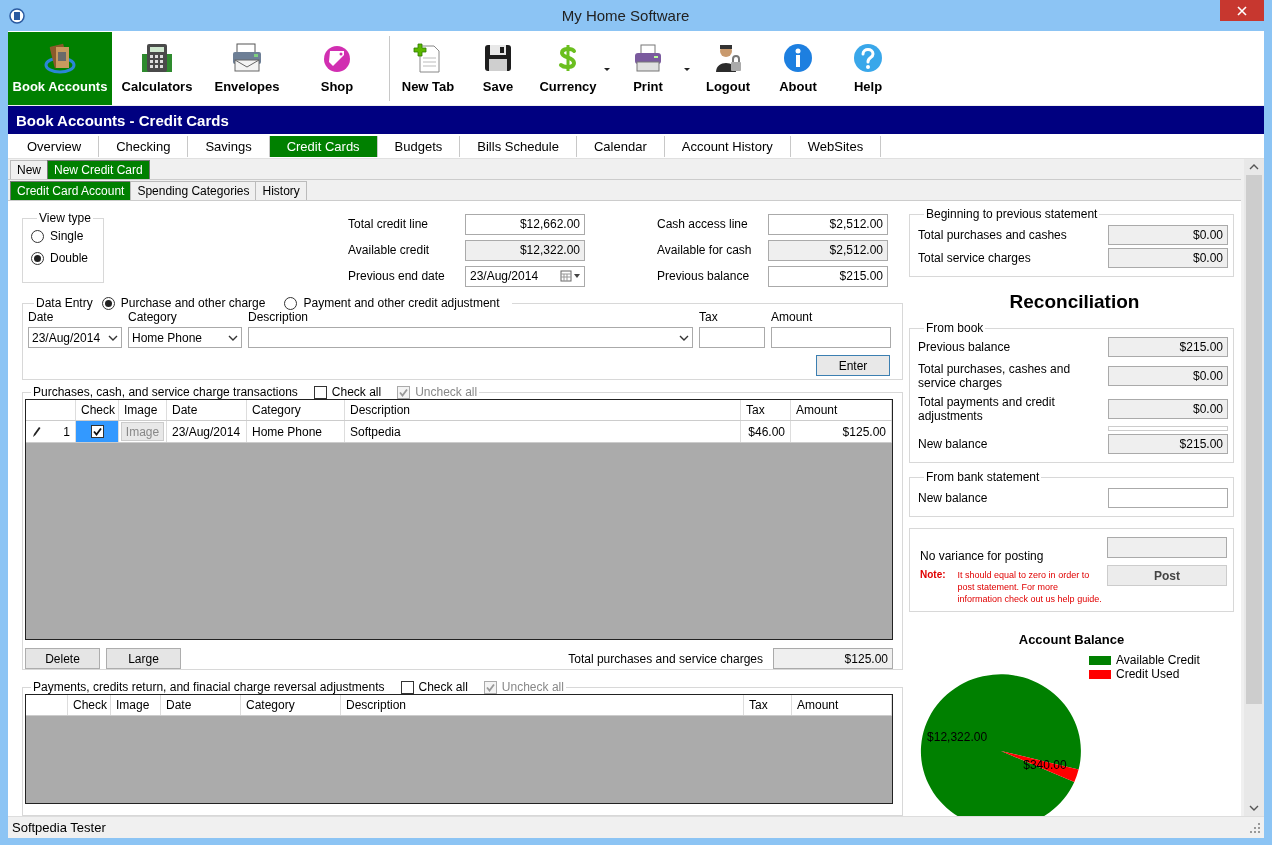 Image resolution: width=1272 pixels, height=845 pixels. Describe the element at coordinates (470, 338) in the screenshot. I see `dropdown-field` at that location.